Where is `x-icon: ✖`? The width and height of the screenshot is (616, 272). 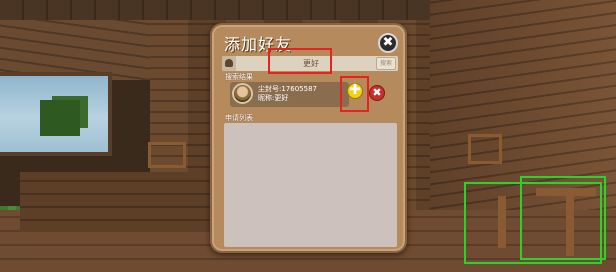 x-icon: ✖ is located at coordinates (377, 93).